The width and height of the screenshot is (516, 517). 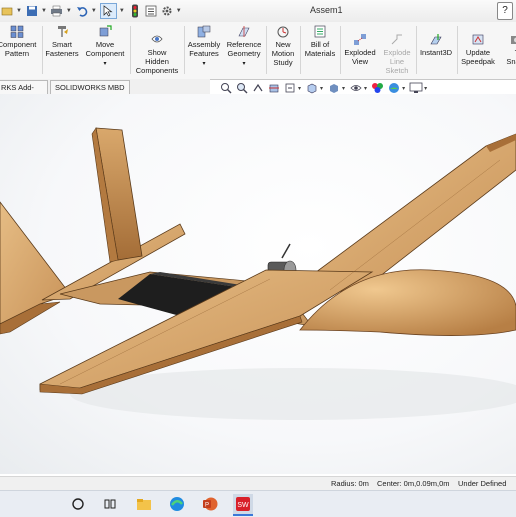 I want to click on bom-label-1: Bill of, so click(x=320, y=44).